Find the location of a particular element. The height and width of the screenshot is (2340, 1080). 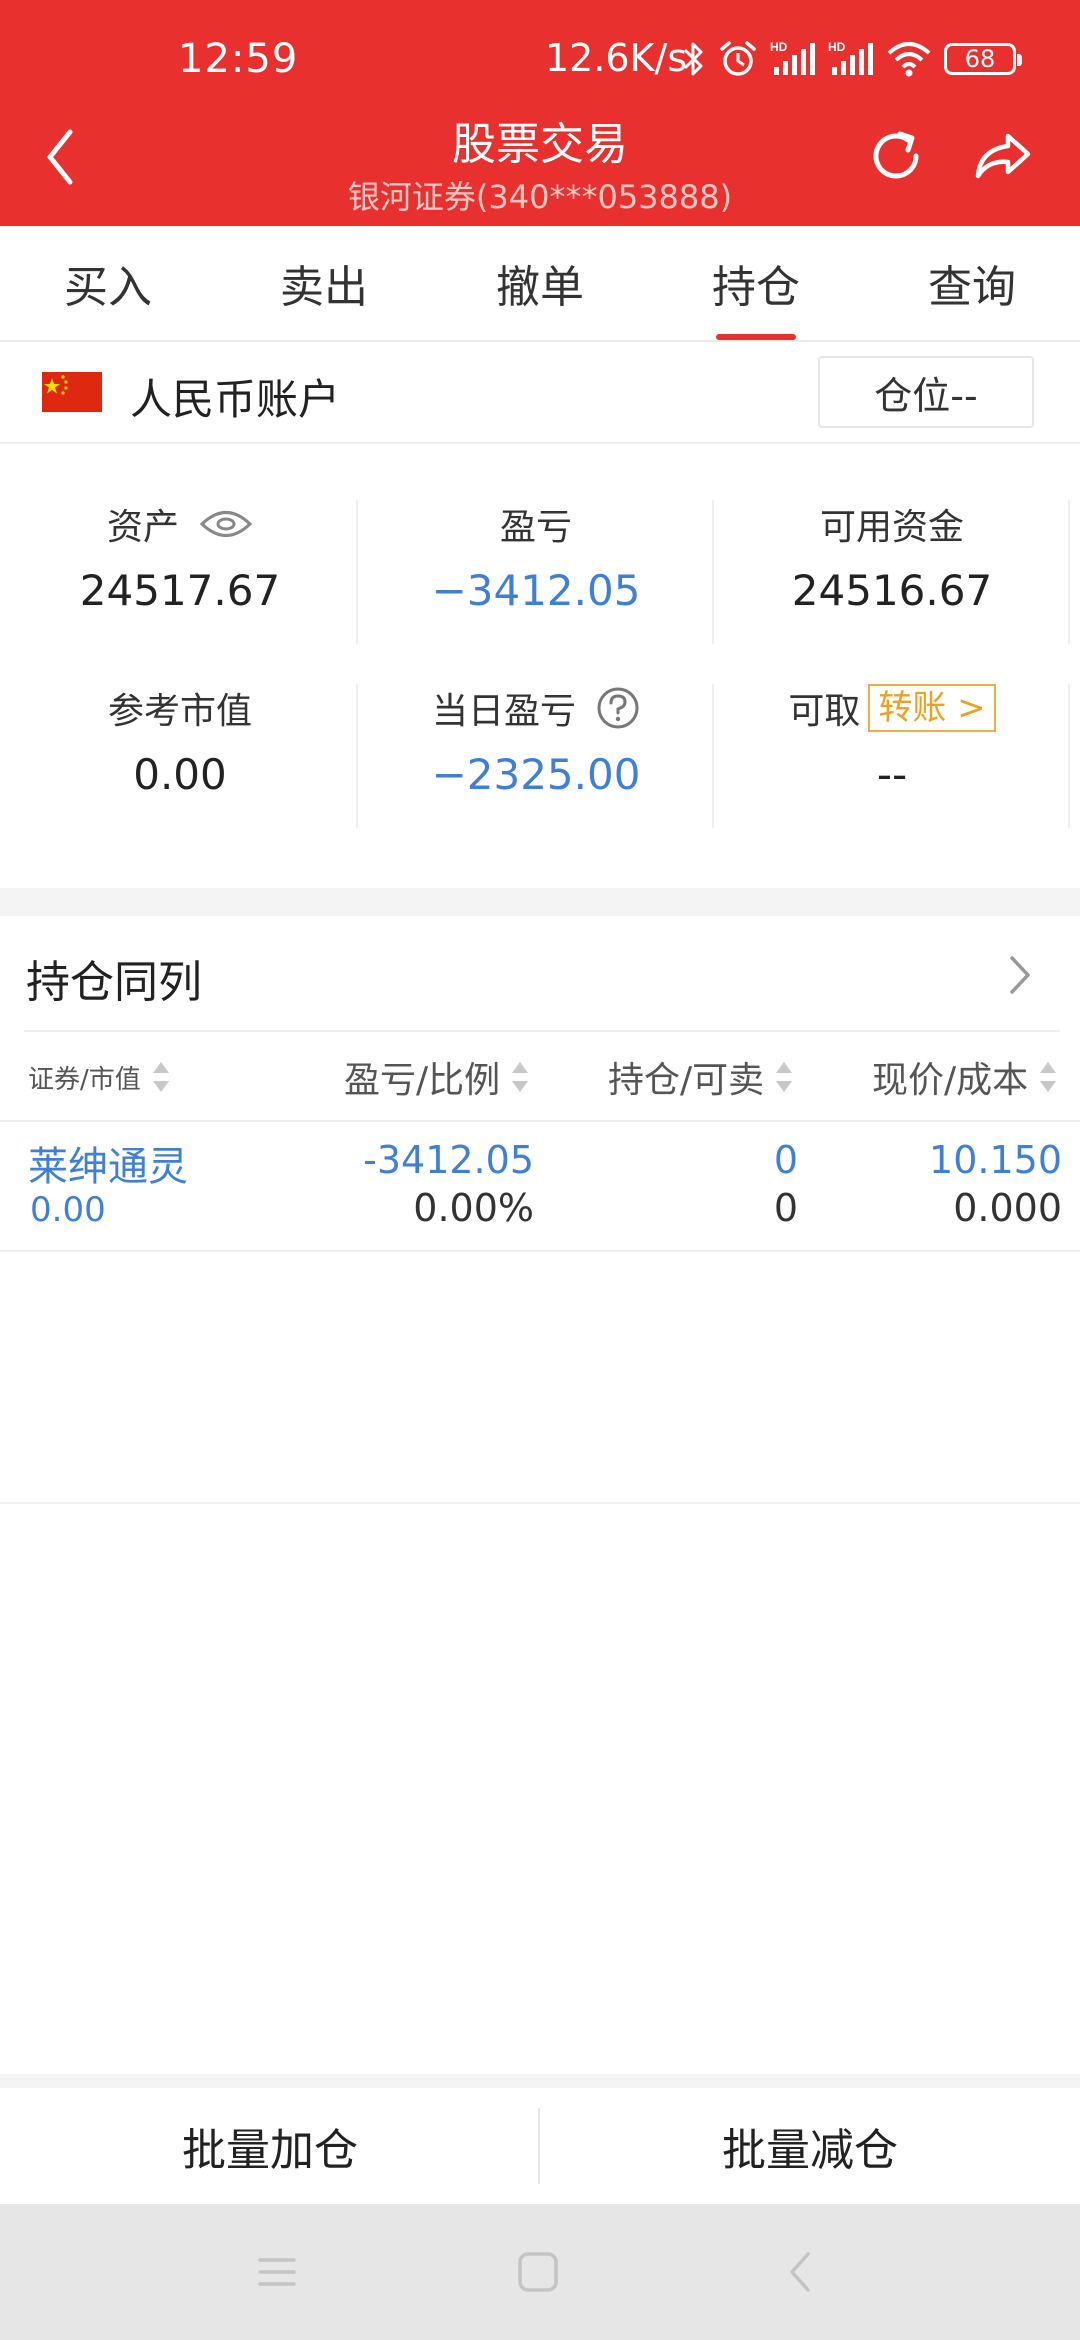

current-price: 10.150 is located at coordinates (995, 1160).